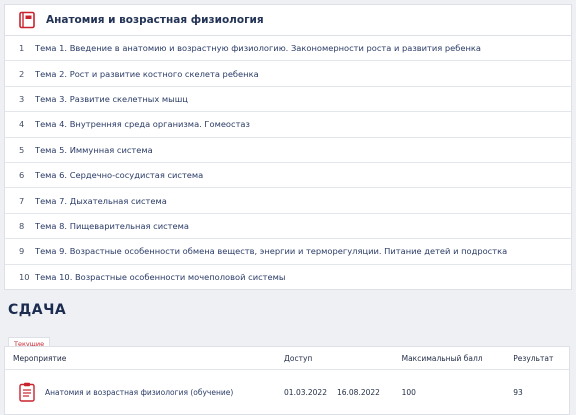 The height and width of the screenshot is (415, 576). What do you see at coordinates (22, 48) in the screenshot?
I see `topic-number: 1` at bounding box center [22, 48].